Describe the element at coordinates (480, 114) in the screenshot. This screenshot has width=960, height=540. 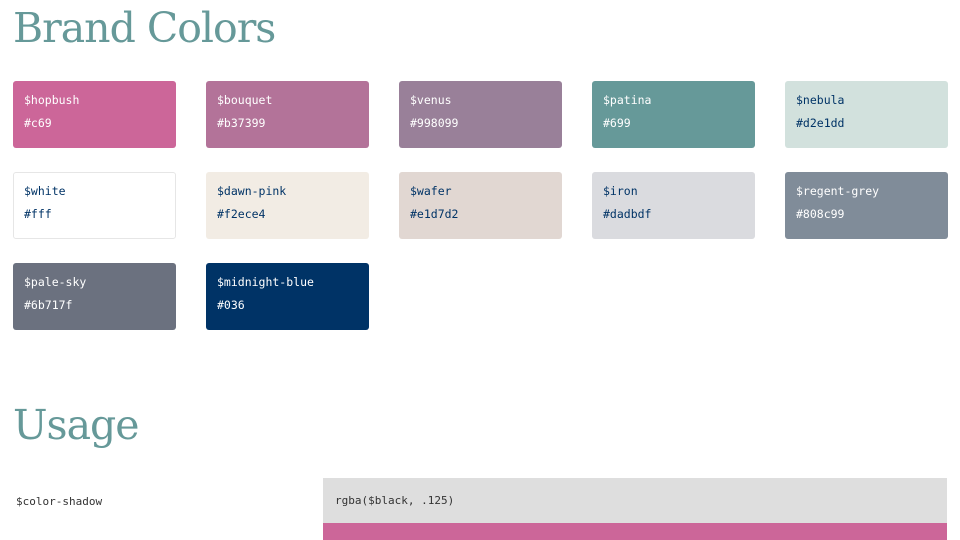
I see `swatch-venus: $venus #998099` at that location.